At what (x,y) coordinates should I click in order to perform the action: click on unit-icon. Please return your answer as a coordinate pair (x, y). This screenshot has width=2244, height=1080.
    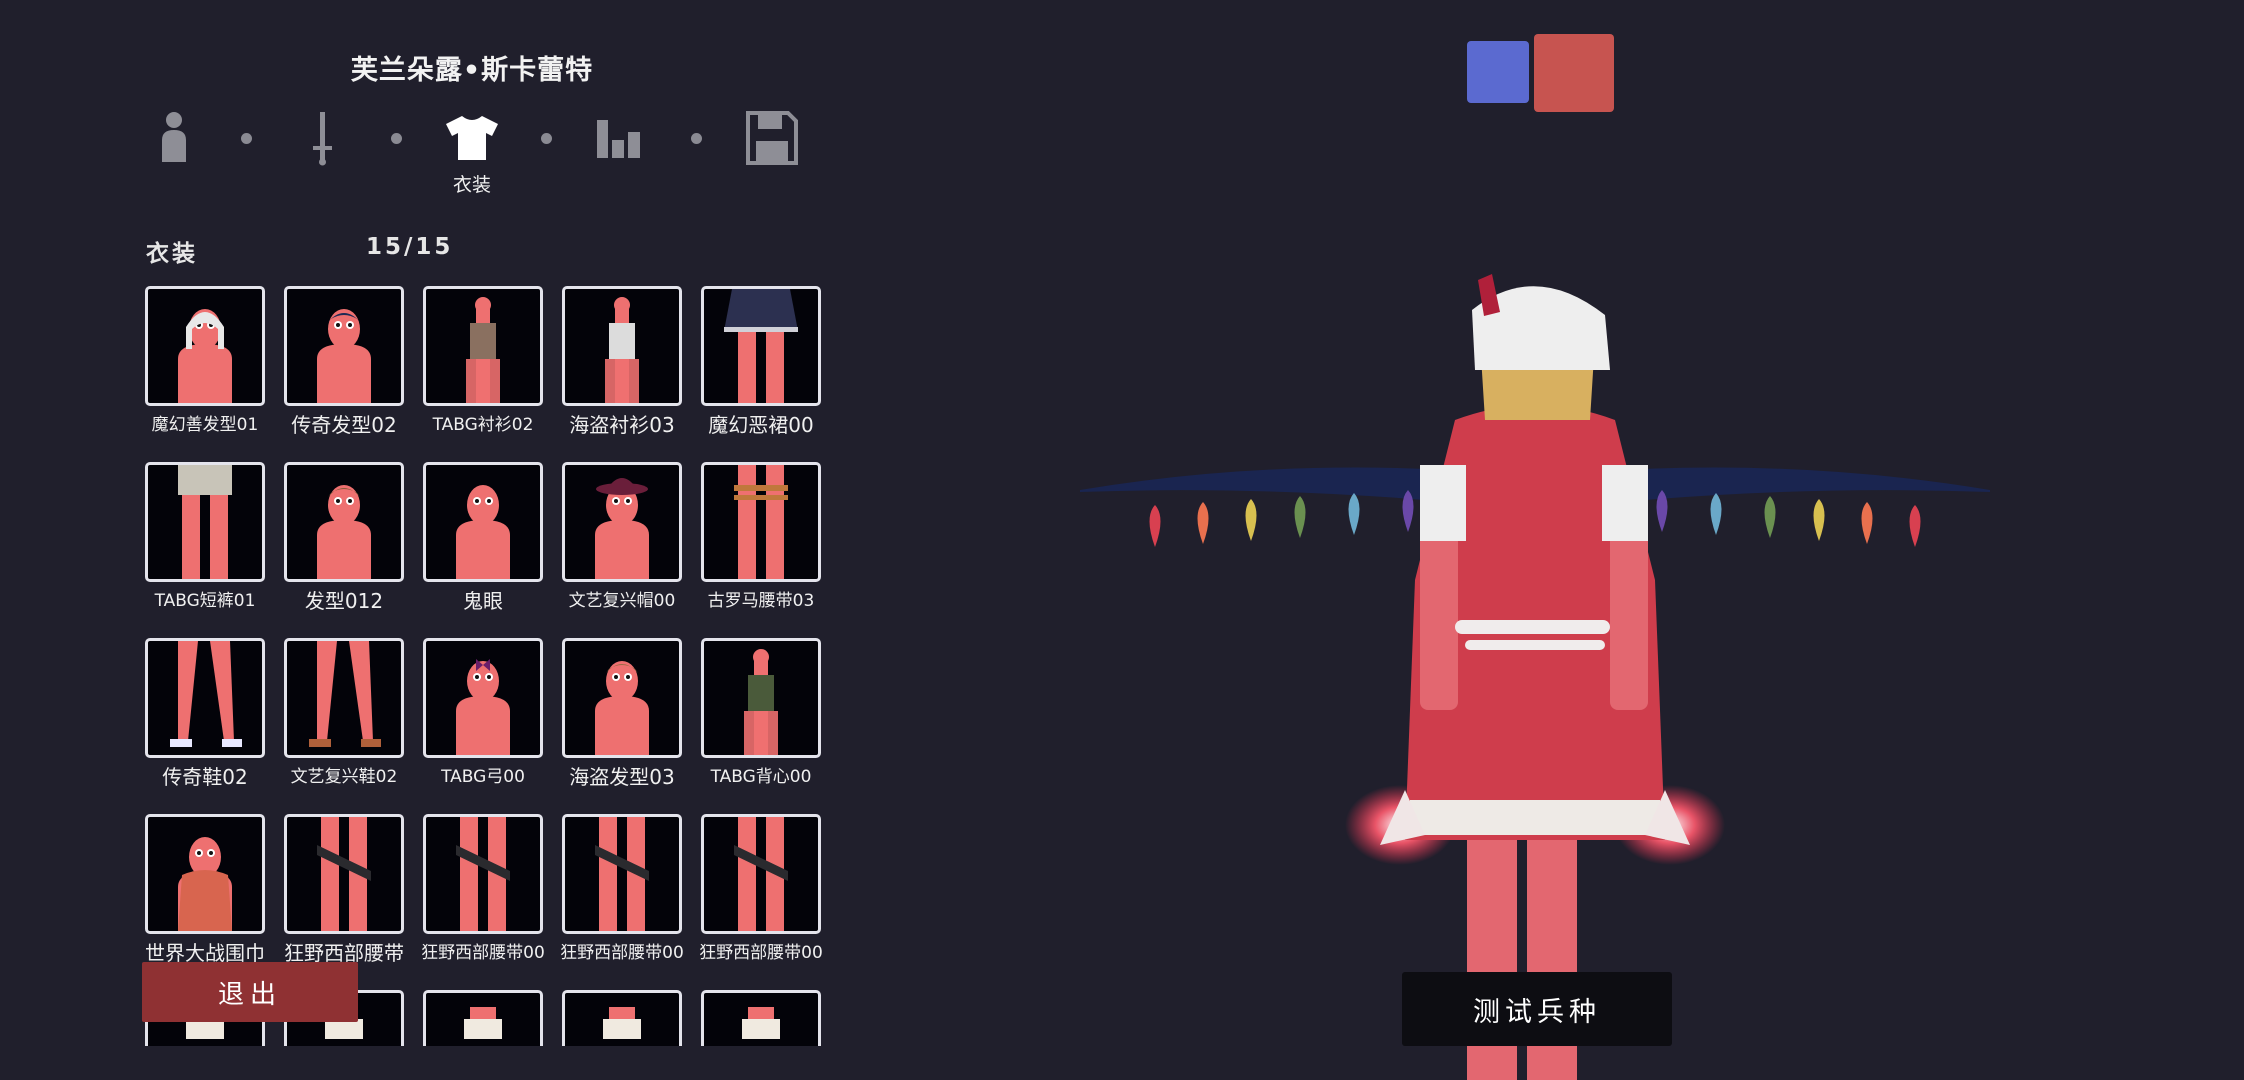
    Looking at the image, I should click on (174, 137).